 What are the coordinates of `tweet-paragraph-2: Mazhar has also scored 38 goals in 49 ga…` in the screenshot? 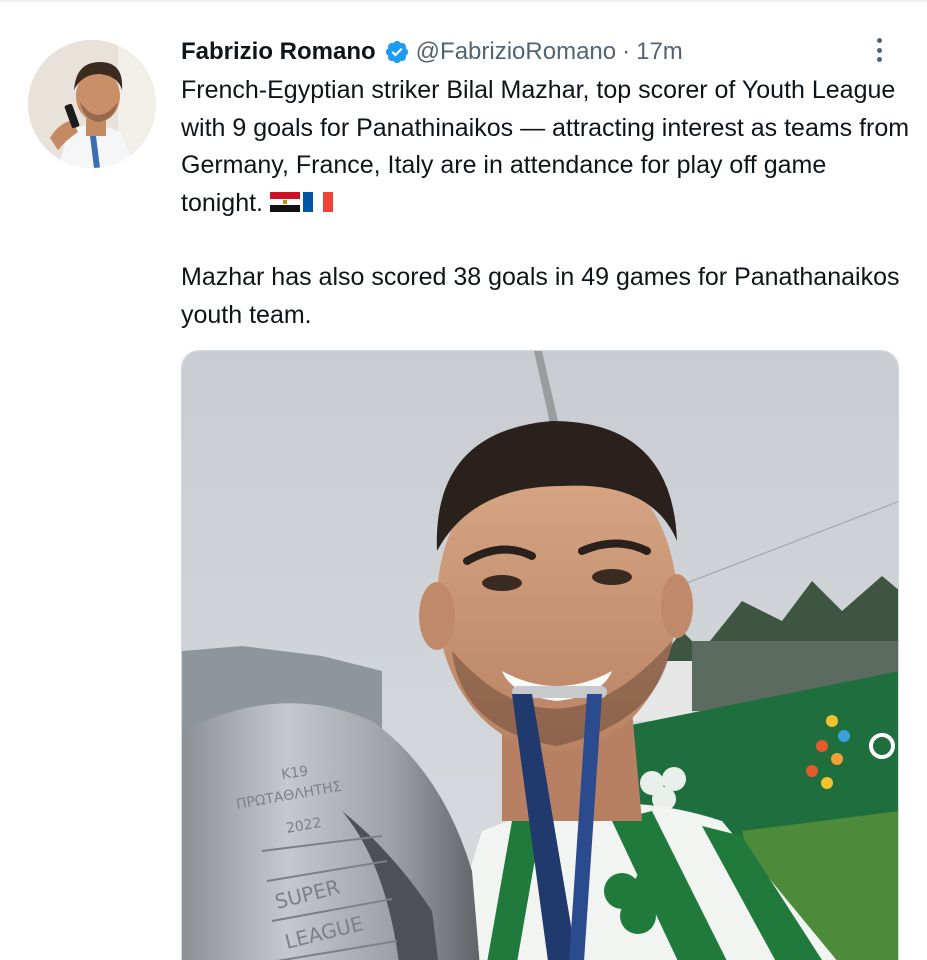 It's located at (540, 296).